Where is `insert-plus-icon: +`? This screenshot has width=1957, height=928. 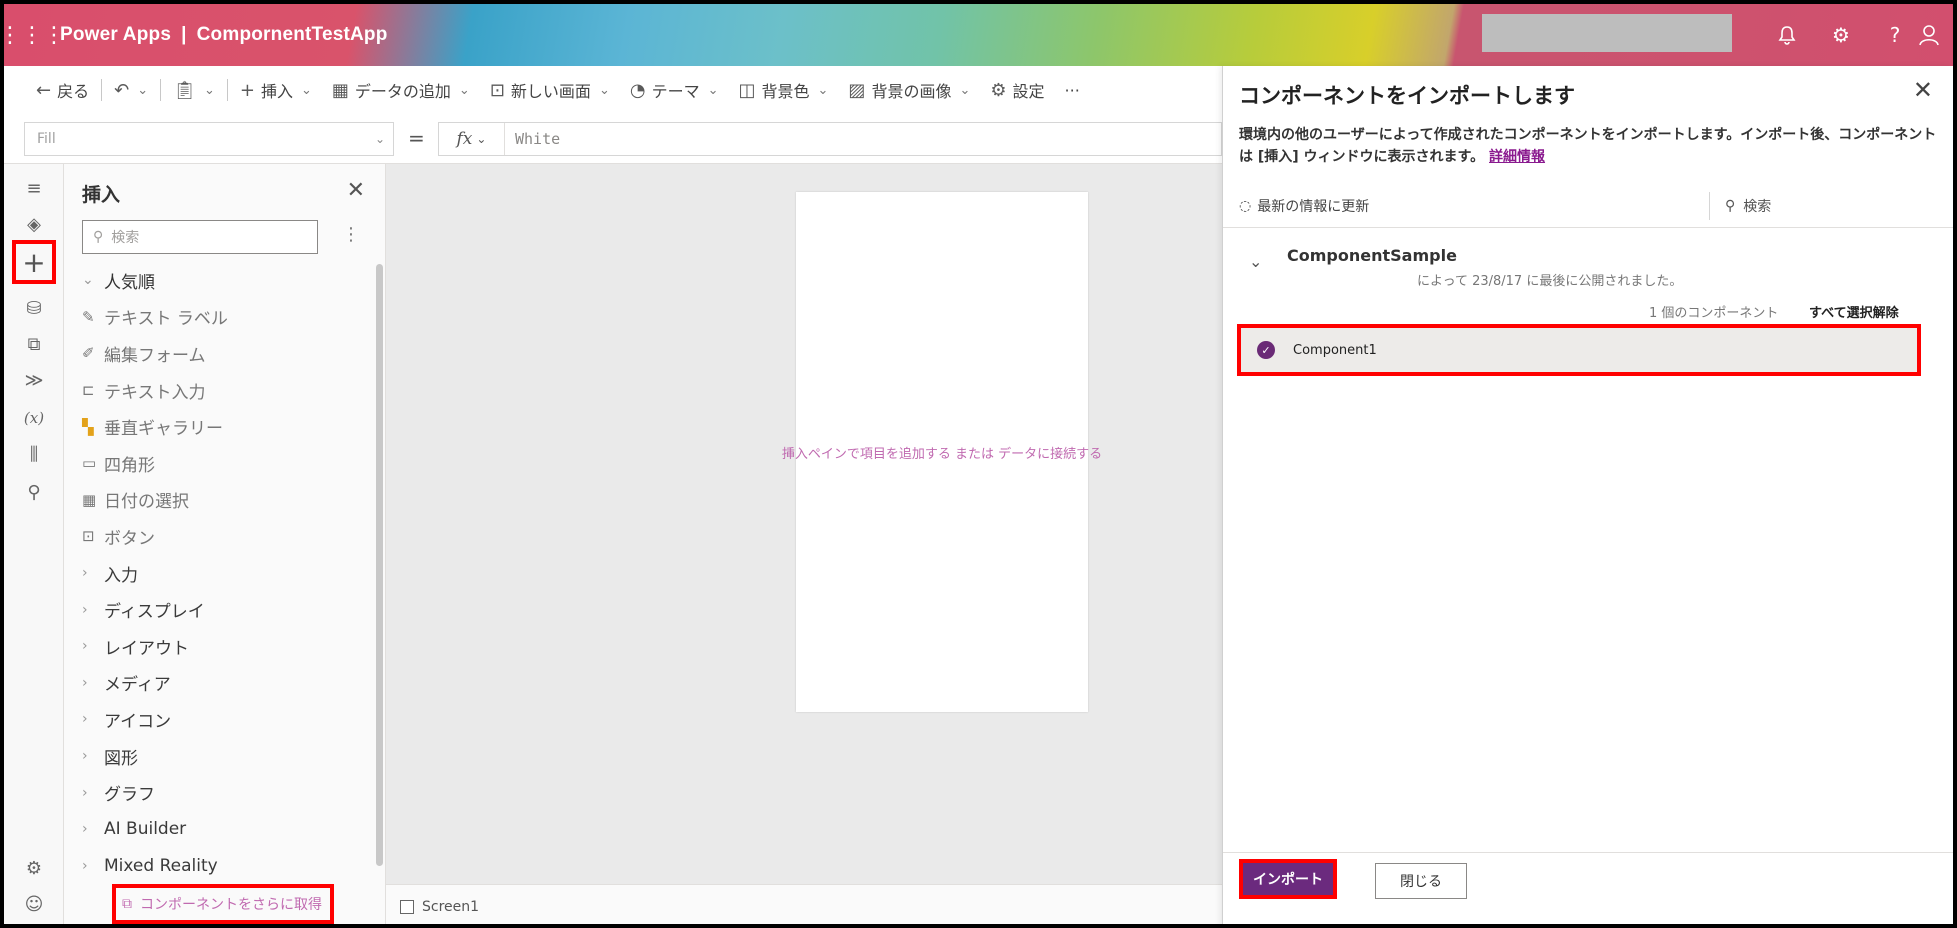
insert-plus-icon: + is located at coordinates (34, 262).